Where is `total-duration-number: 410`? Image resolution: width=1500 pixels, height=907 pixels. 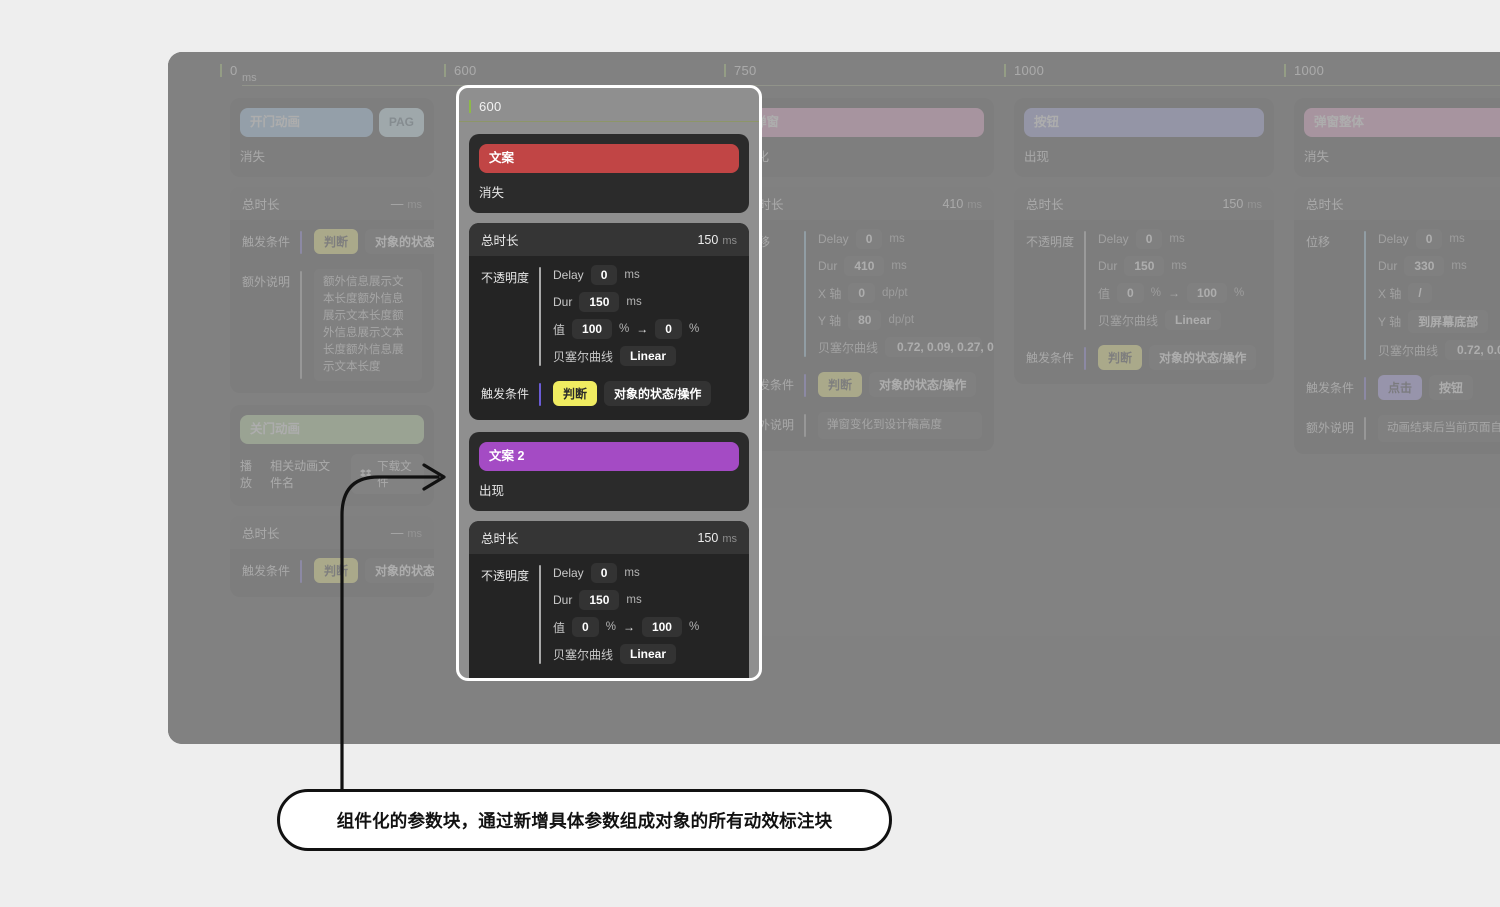 total-duration-number: 410 is located at coordinates (953, 203).